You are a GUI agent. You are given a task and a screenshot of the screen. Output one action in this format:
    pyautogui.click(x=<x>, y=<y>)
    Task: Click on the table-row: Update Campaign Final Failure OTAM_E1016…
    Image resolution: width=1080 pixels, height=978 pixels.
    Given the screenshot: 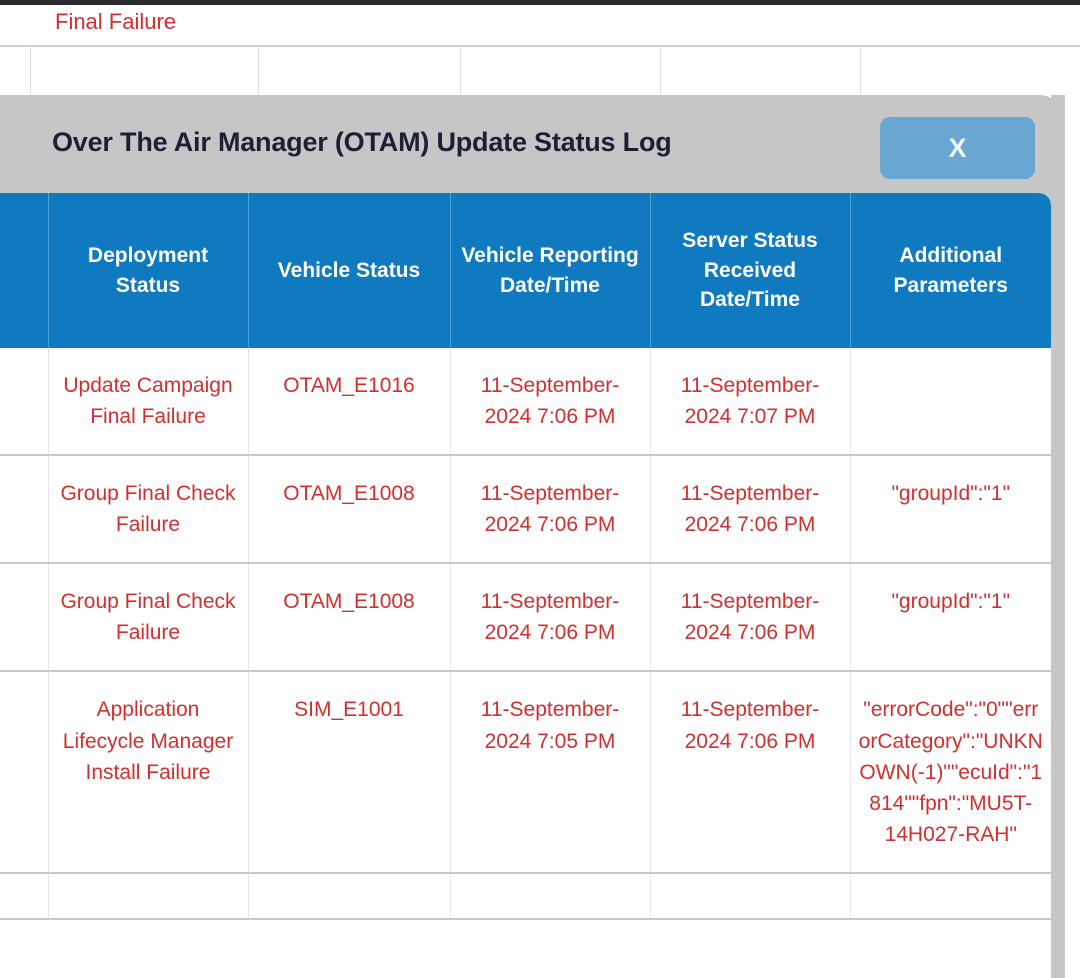 What is the action you would take?
    pyautogui.click(x=525, y=402)
    